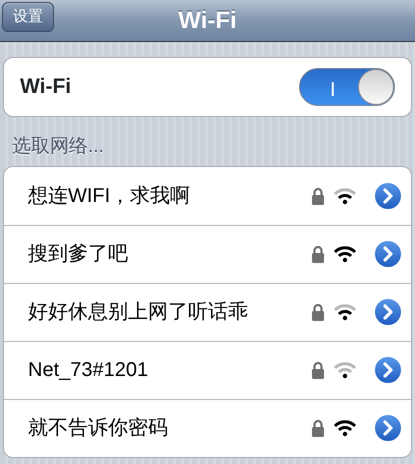 The width and height of the screenshot is (415, 464). I want to click on network-name: Net_73#1201, so click(169, 370).